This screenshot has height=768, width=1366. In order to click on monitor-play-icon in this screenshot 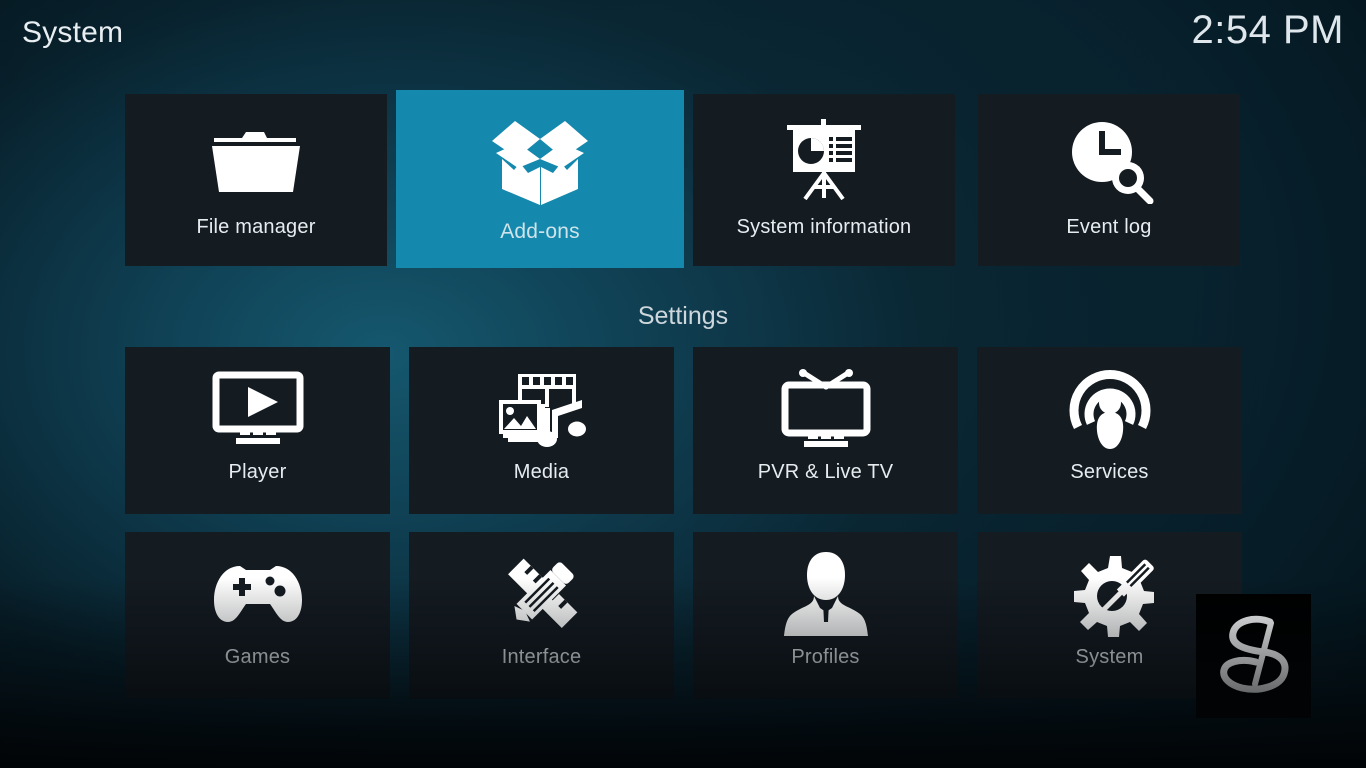, I will do `click(258, 409)`.